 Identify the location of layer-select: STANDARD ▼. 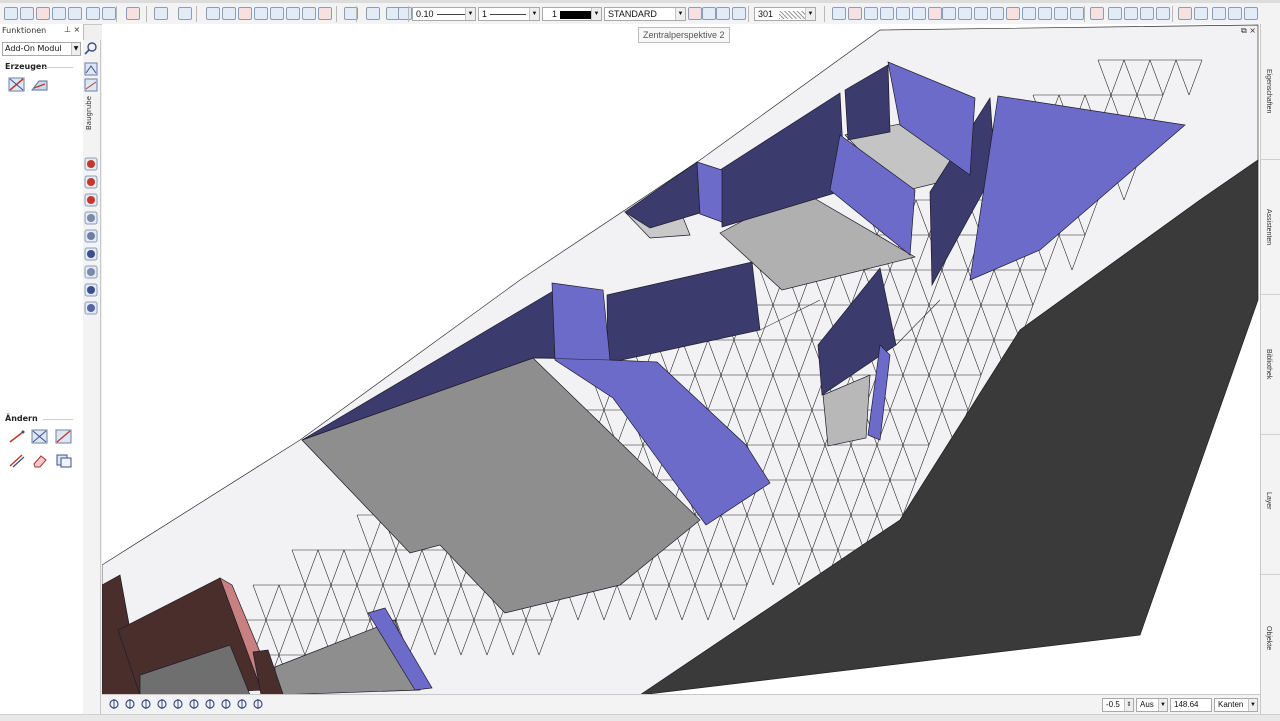
(645, 14).